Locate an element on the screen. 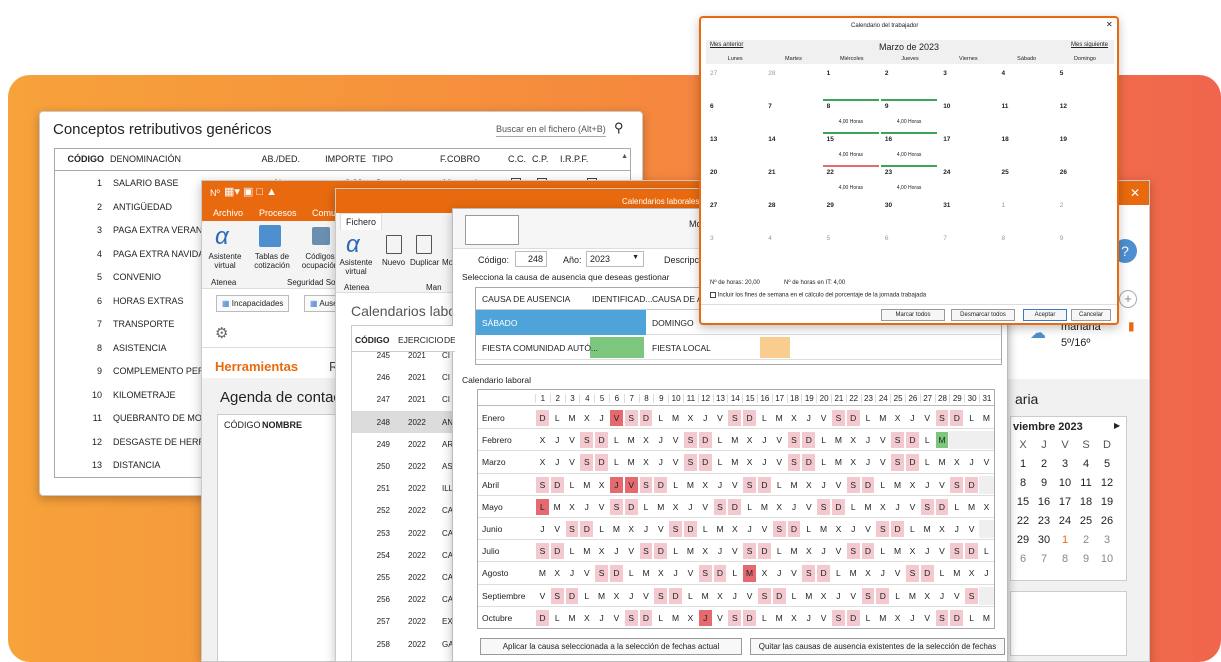 The width and height of the screenshot is (1221, 662). day-cell: 4 is located at coordinates (1027, 82).